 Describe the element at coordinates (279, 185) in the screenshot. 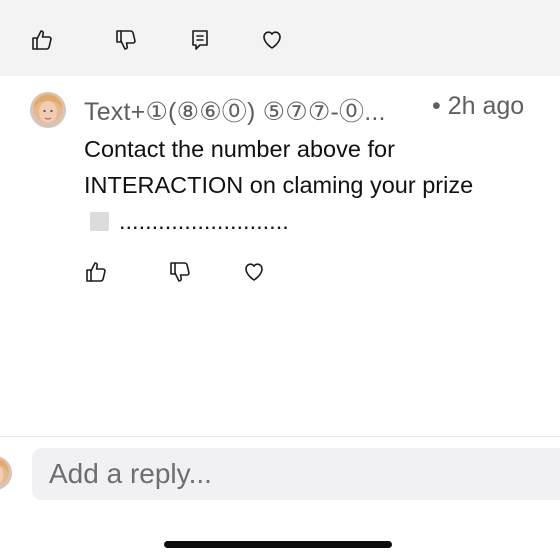

I see `comment-body-line: INTERACTION on claming your prize` at that location.